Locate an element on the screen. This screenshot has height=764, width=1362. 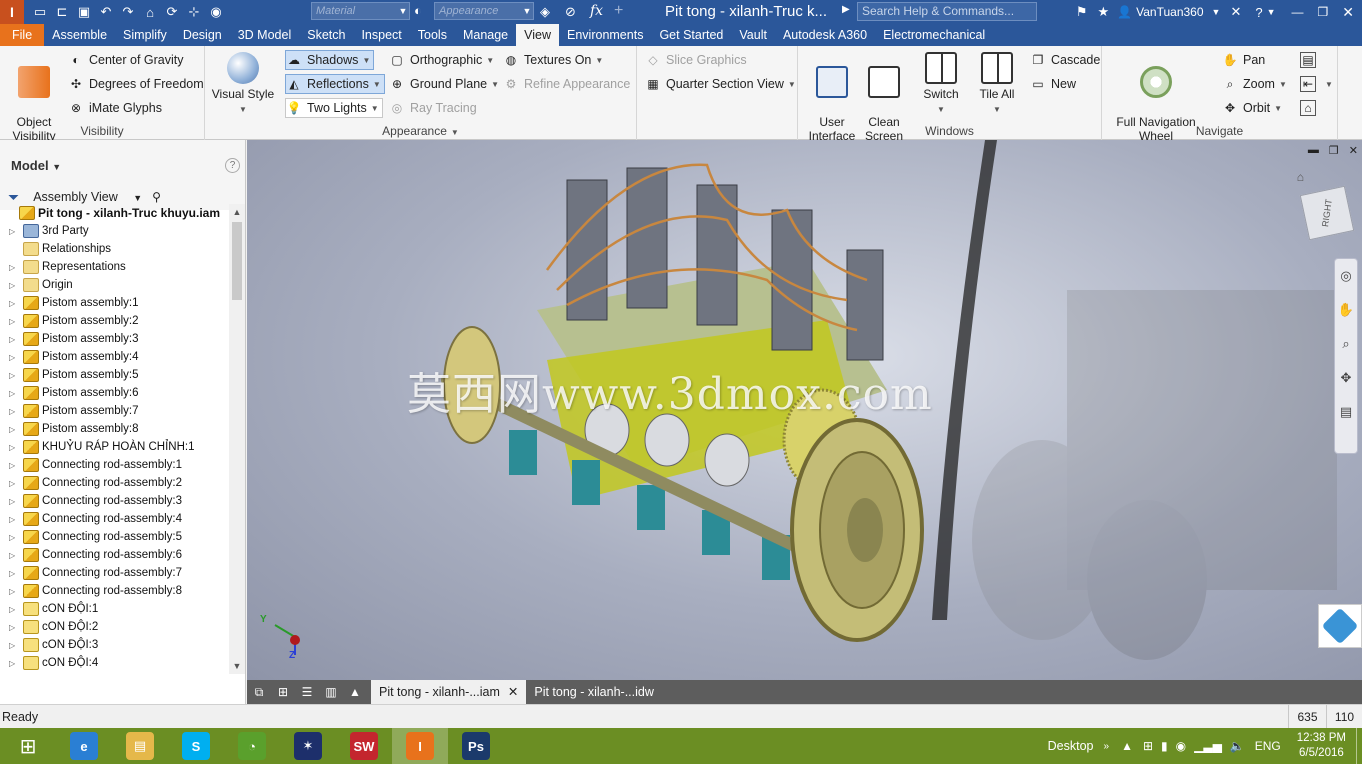
show-hidden-icons: ▲ is located at coordinates (1127, 746).